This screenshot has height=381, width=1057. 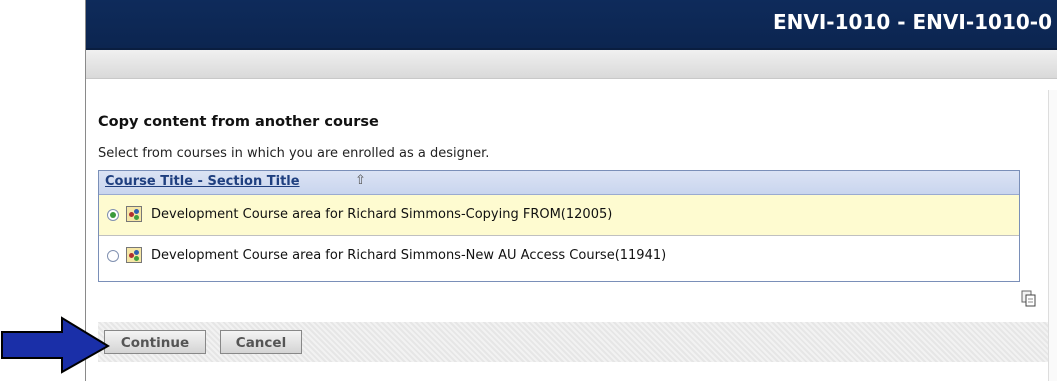 I want to click on page-title: Copy content from another course, so click(x=238, y=122).